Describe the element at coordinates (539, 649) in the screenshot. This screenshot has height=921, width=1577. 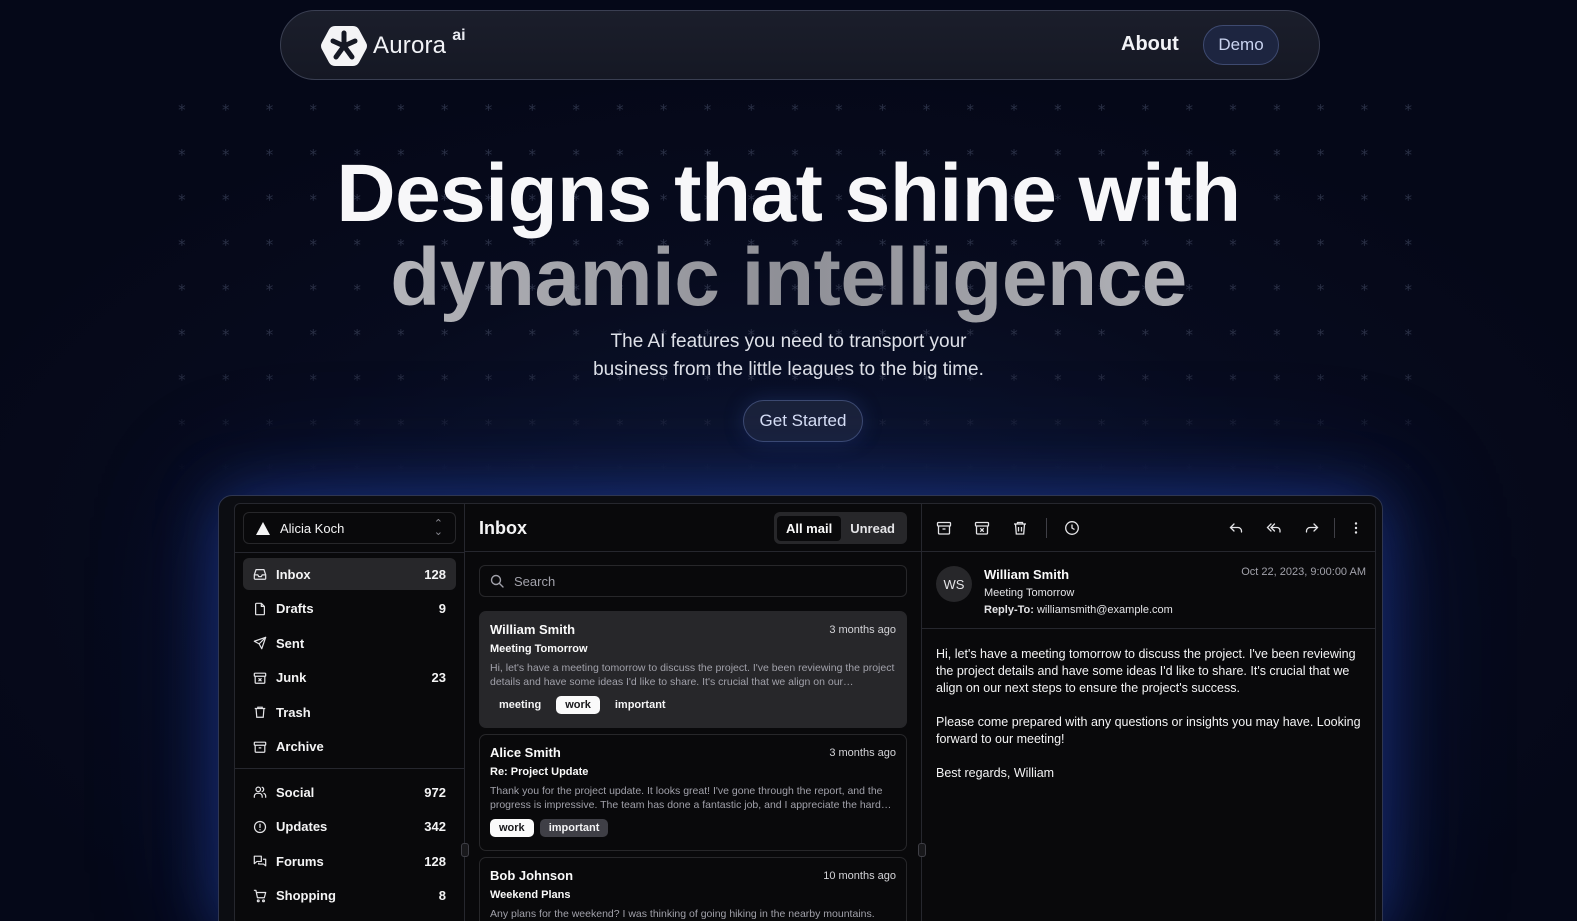
I see `mail-subject: Meeting Tomorrow` at that location.